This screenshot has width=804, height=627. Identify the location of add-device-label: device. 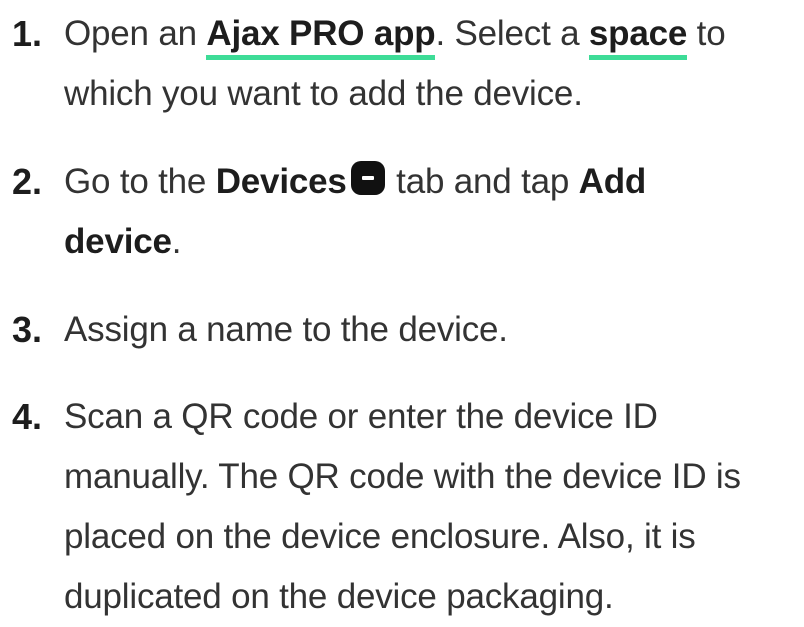
(118, 241).